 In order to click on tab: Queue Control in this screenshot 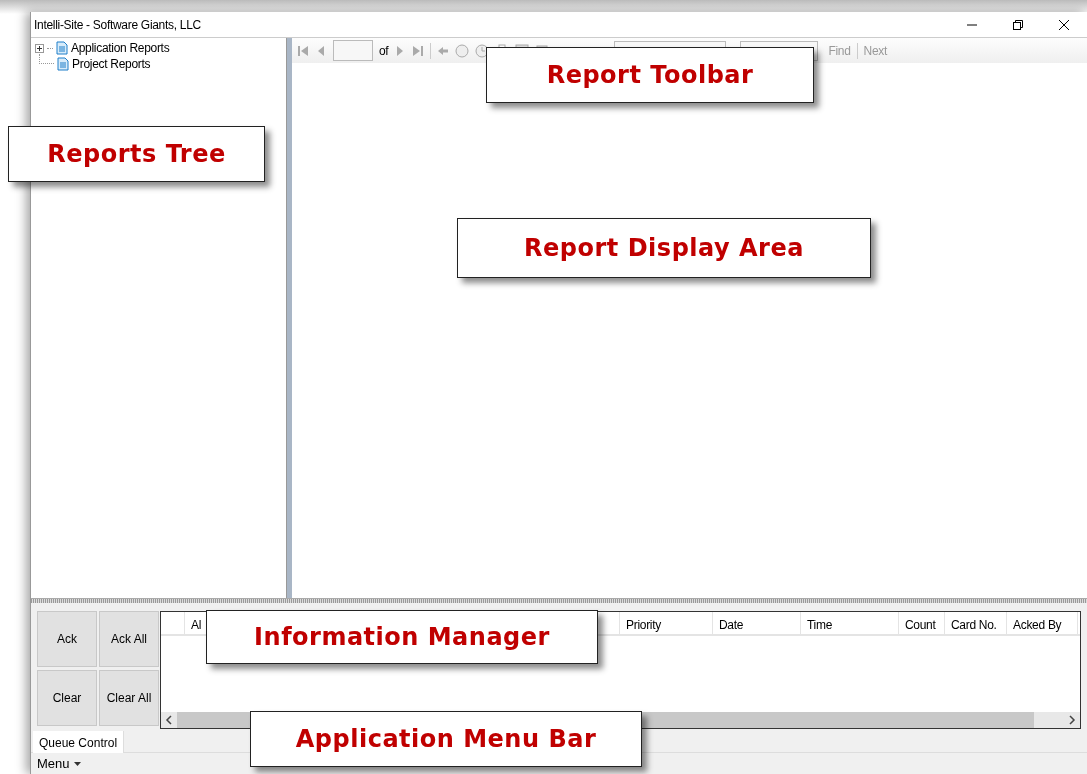, I will do `click(79, 743)`.